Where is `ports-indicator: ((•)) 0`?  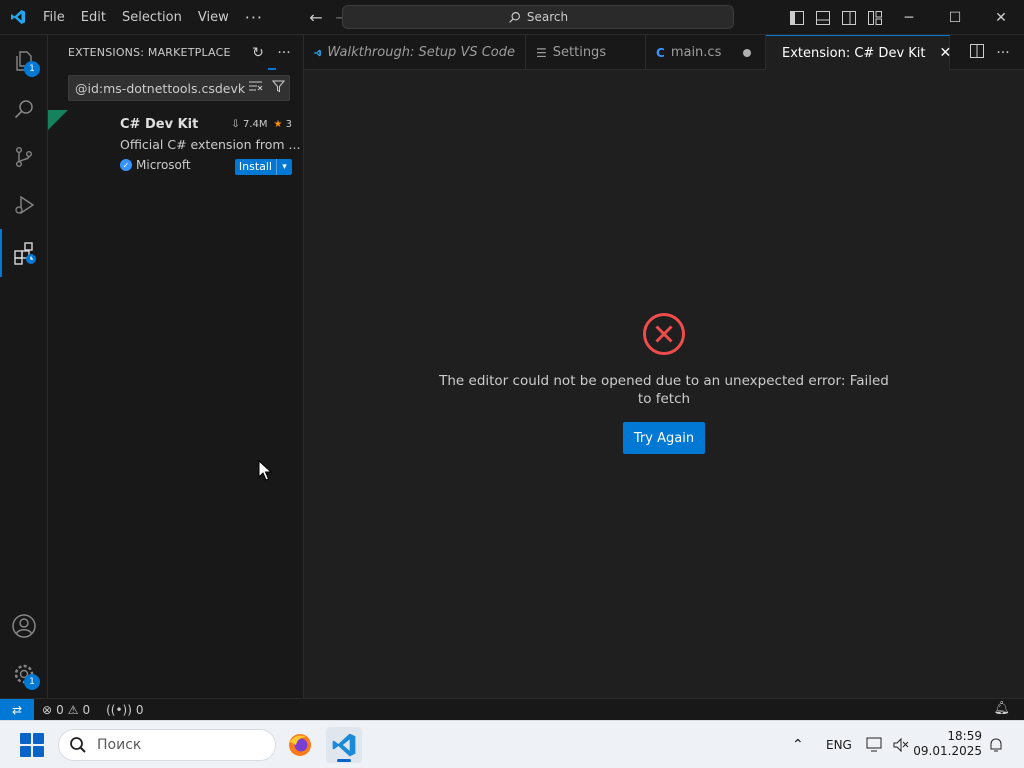
ports-indicator: ((•)) 0 is located at coordinates (124, 710).